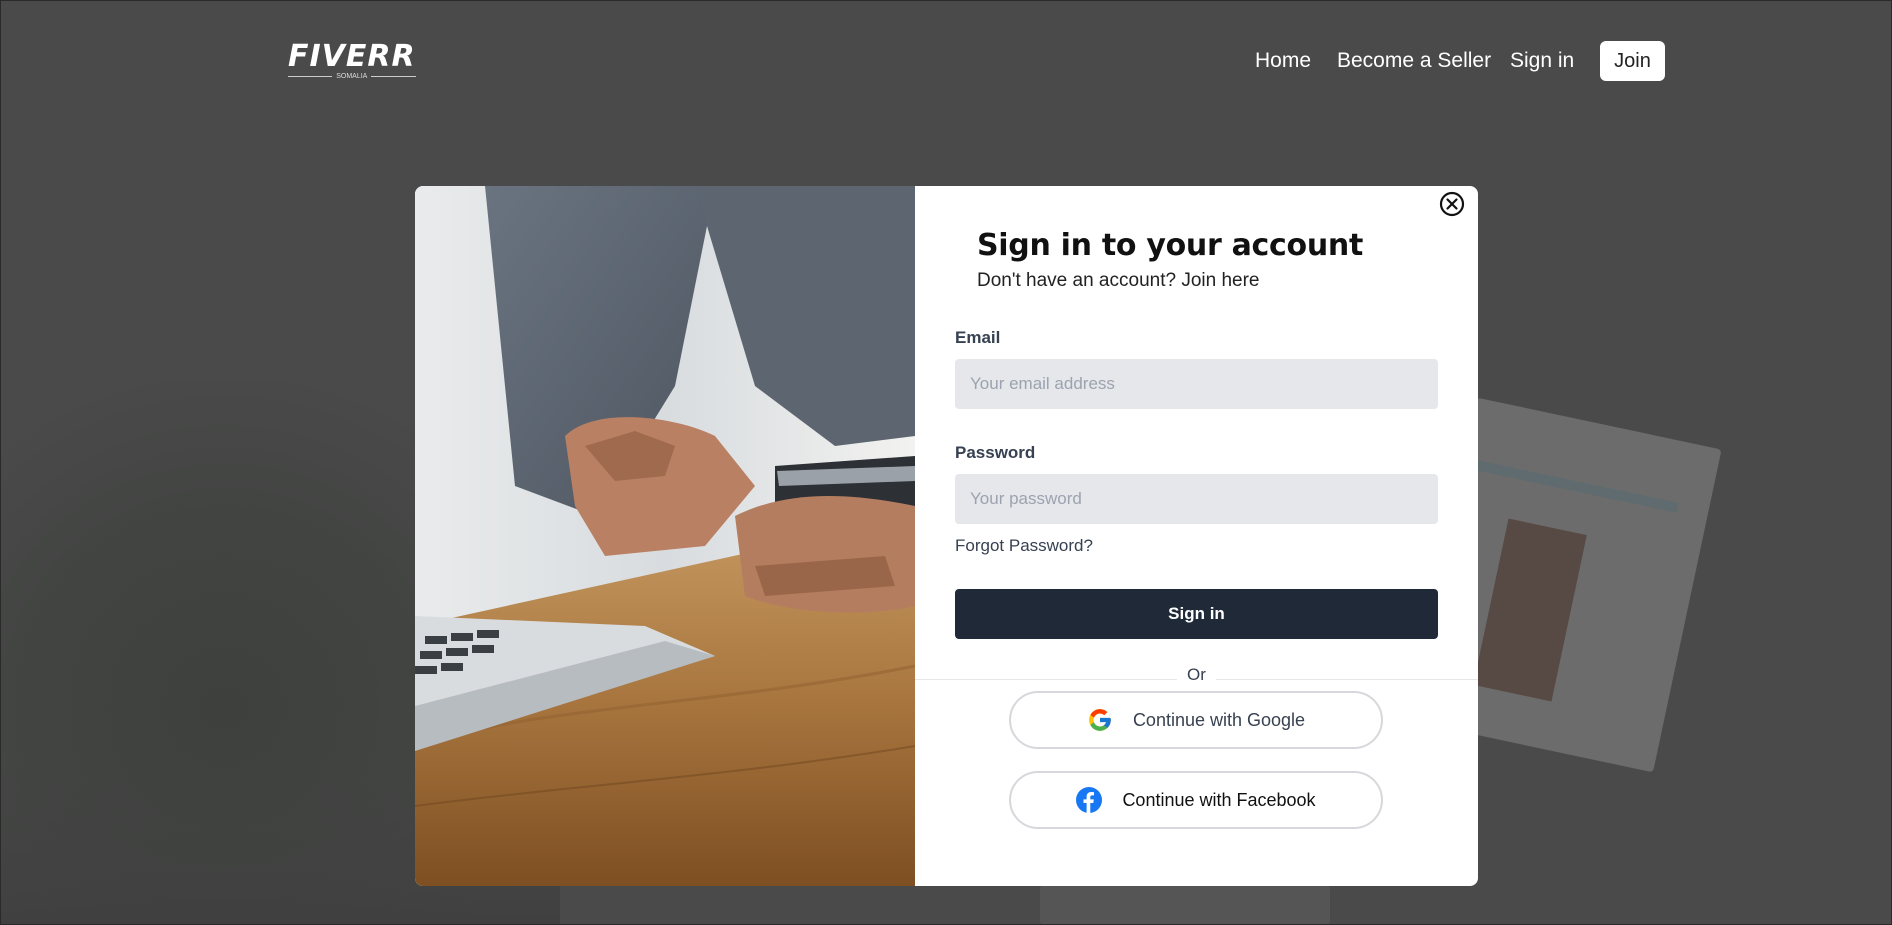 This screenshot has height=925, width=1892. I want to click on password-input, so click(1196, 499).